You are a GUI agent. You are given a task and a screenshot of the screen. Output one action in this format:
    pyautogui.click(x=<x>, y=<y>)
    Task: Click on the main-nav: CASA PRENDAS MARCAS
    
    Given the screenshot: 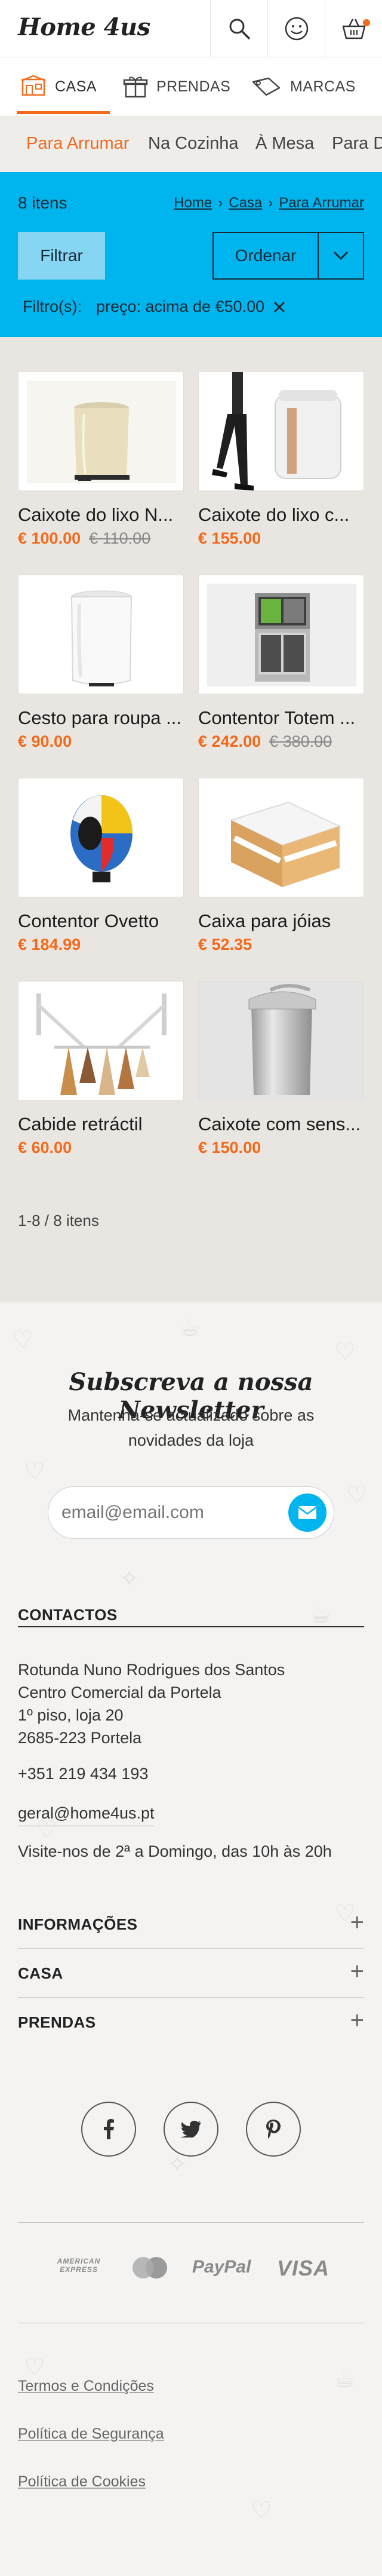 What is the action you would take?
    pyautogui.click(x=191, y=86)
    